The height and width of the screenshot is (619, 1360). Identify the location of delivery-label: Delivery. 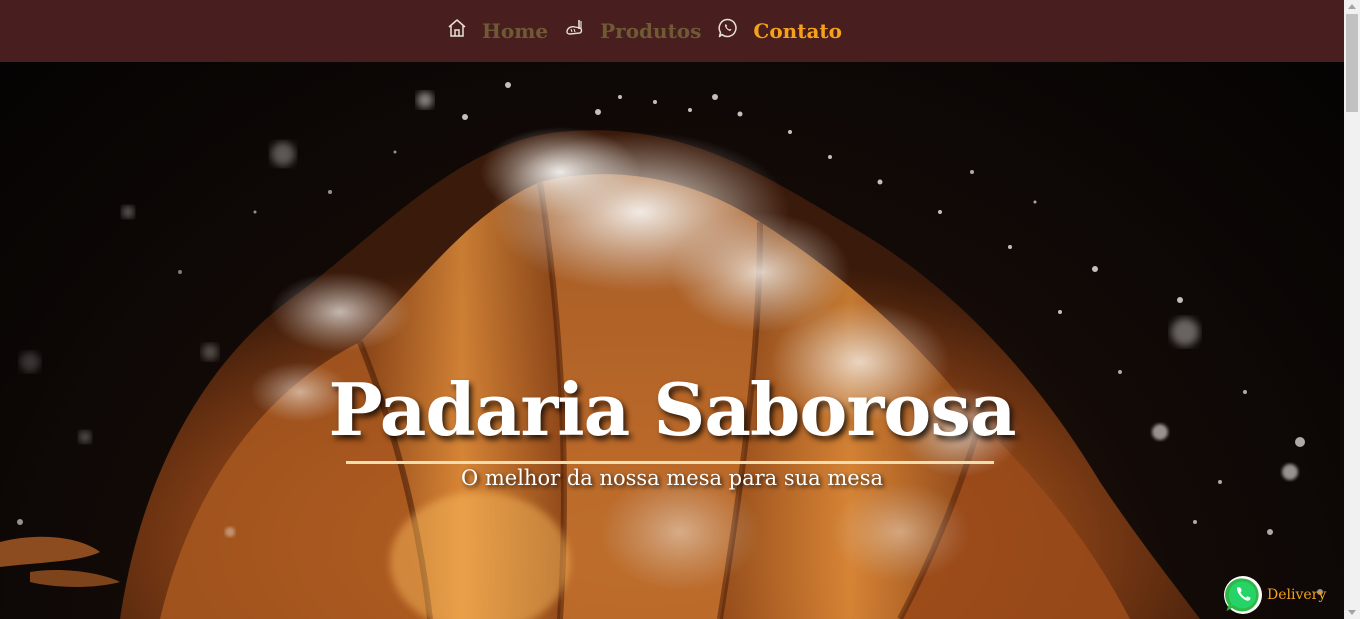
(1297, 595).